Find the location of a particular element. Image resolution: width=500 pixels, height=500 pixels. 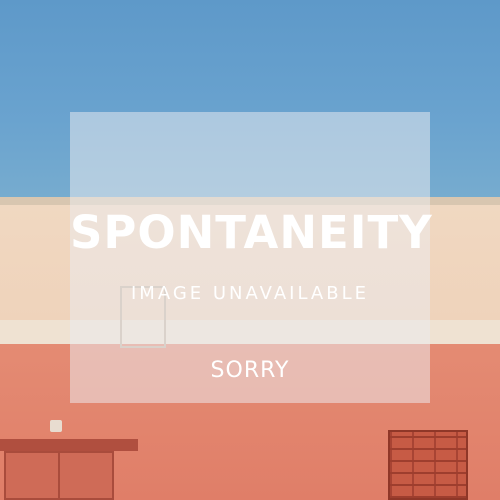

bricked-window is located at coordinates (428, 465).